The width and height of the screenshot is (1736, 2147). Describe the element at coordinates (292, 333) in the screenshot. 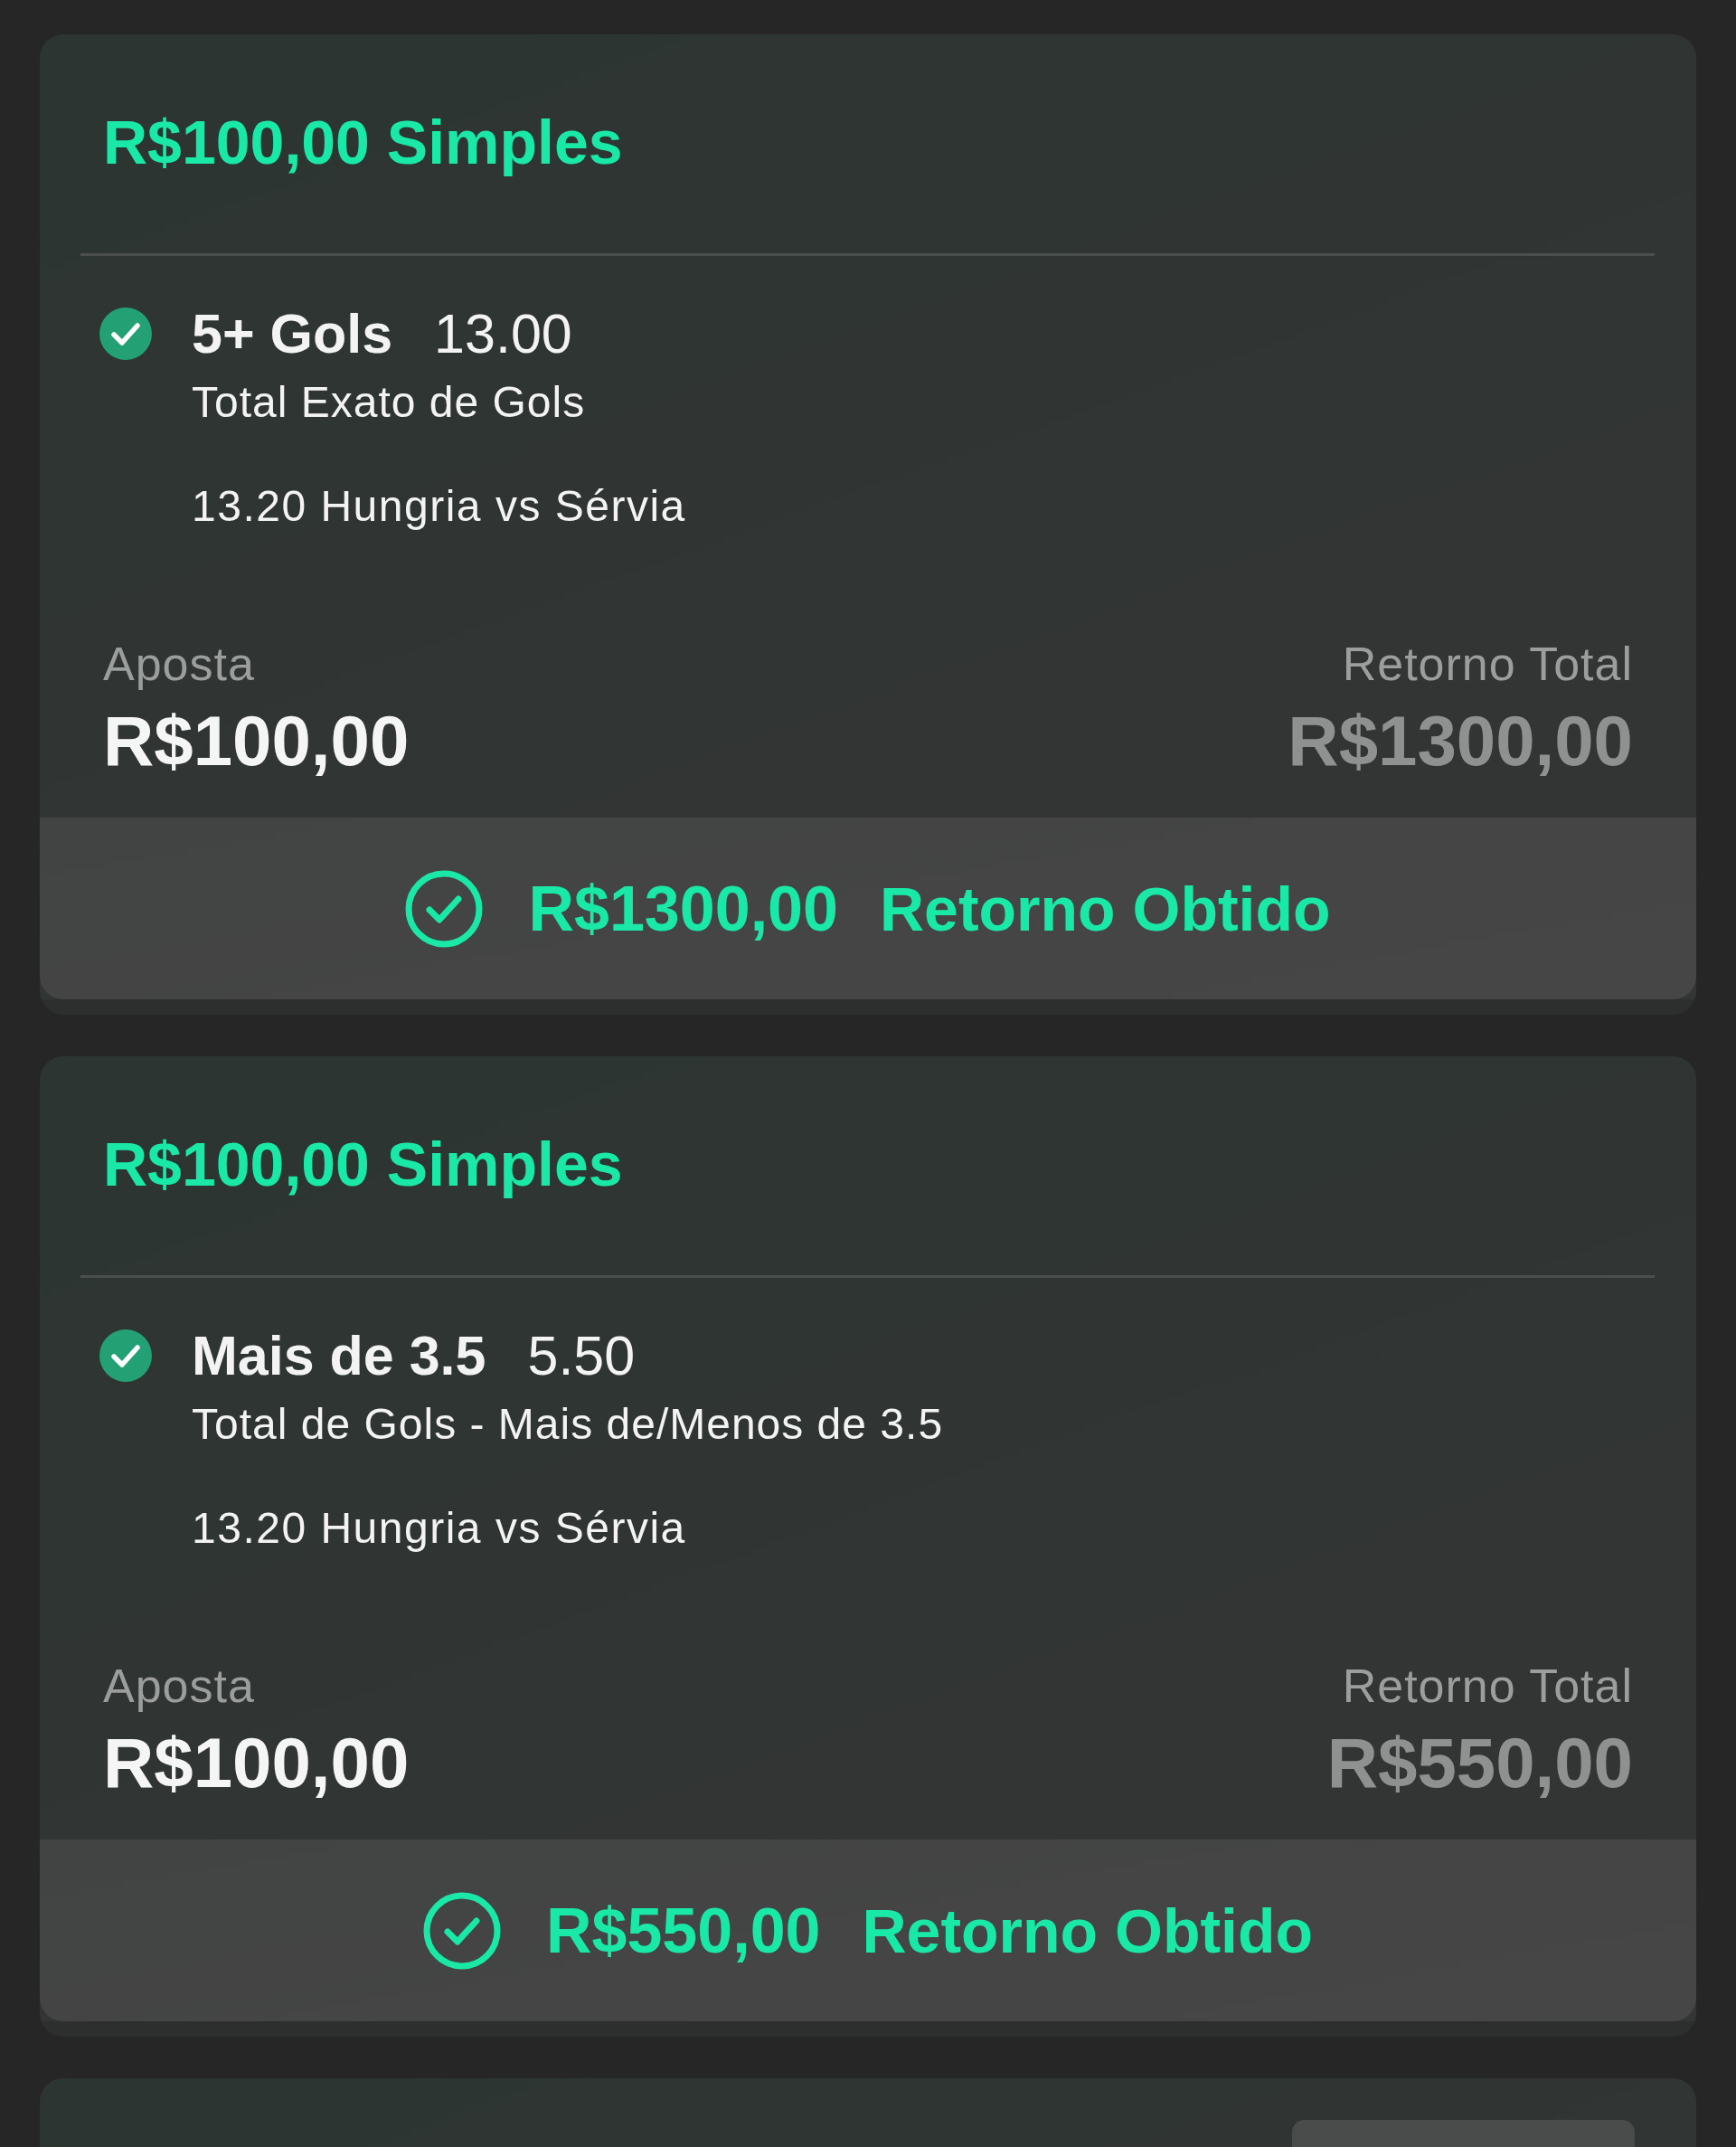

I see `selection-name: 5+ Gols` at that location.